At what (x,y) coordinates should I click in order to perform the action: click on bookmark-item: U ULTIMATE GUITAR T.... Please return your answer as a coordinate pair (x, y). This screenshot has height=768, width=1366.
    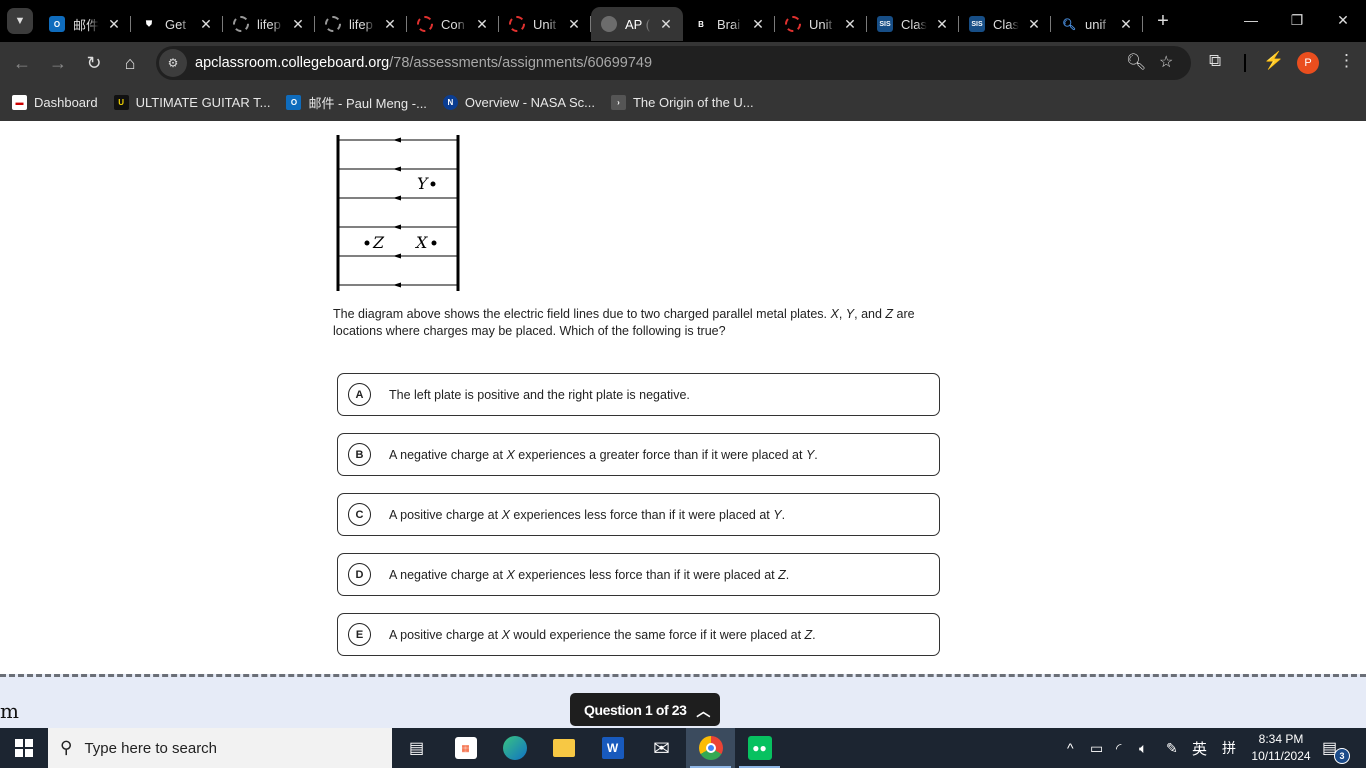
    Looking at the image, I should click on (191, 102).